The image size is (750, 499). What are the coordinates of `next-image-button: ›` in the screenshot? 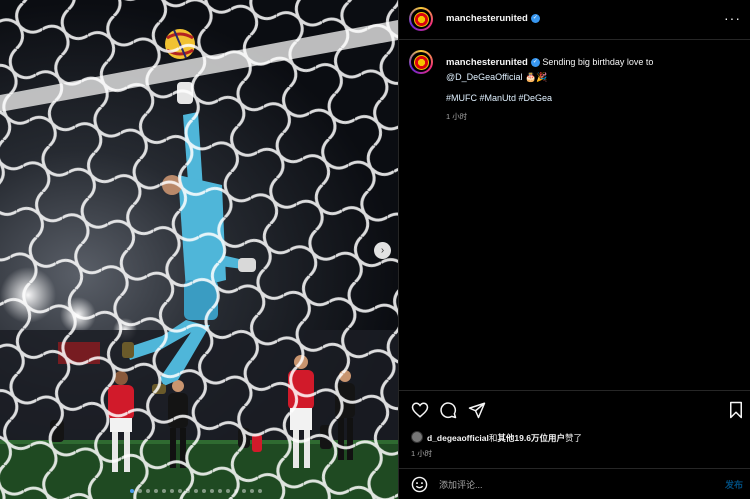 It's located at (382, 250).